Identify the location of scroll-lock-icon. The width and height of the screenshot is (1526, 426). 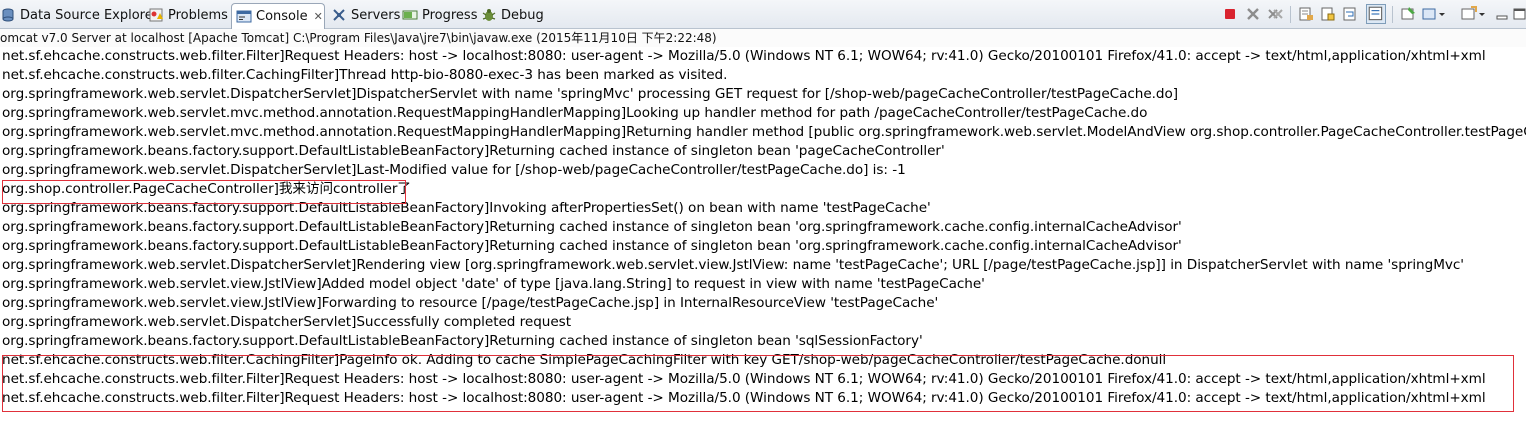
(1328, 14).